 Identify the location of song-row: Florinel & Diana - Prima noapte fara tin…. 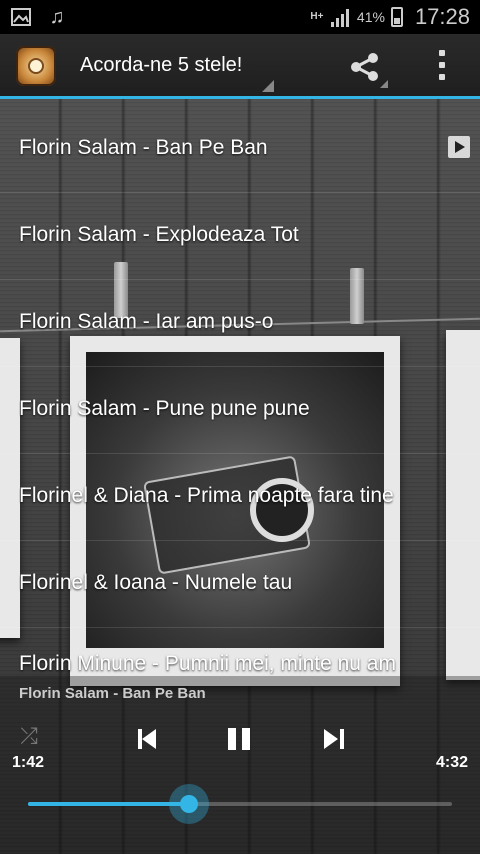
(240, 497).